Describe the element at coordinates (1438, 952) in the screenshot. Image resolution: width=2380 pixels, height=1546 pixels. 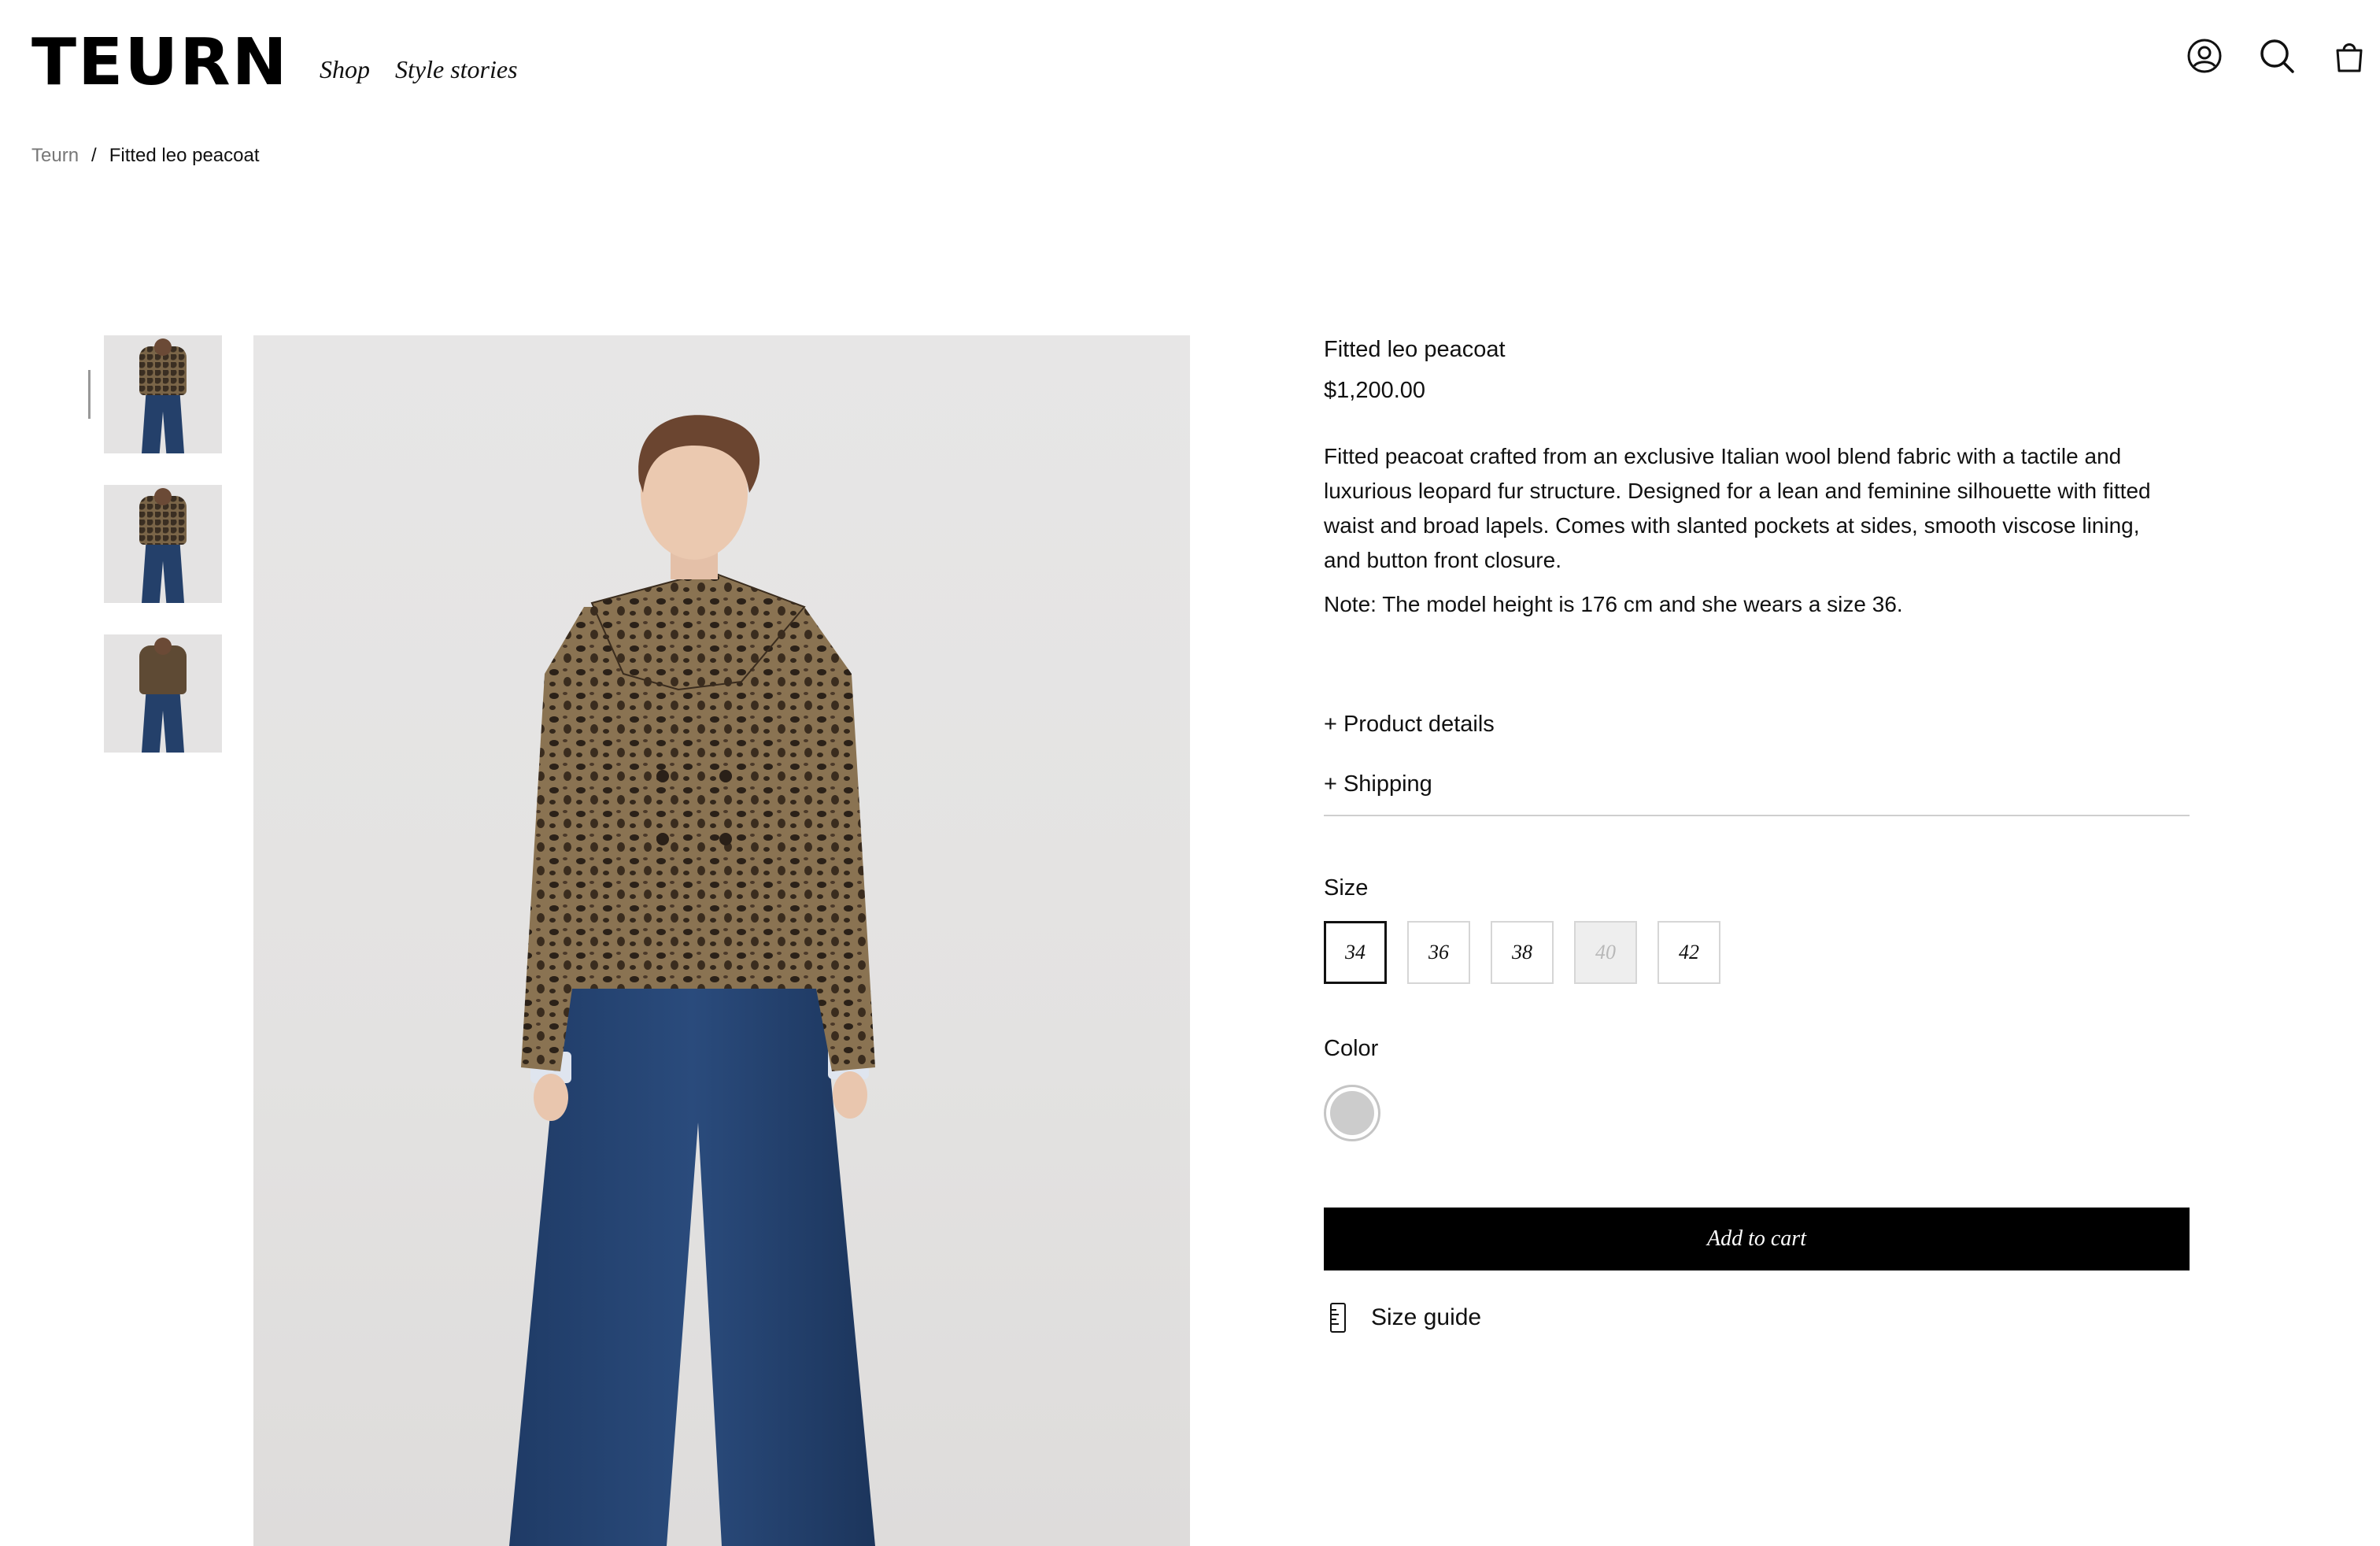
I see `size-option-36: 36` at that location.